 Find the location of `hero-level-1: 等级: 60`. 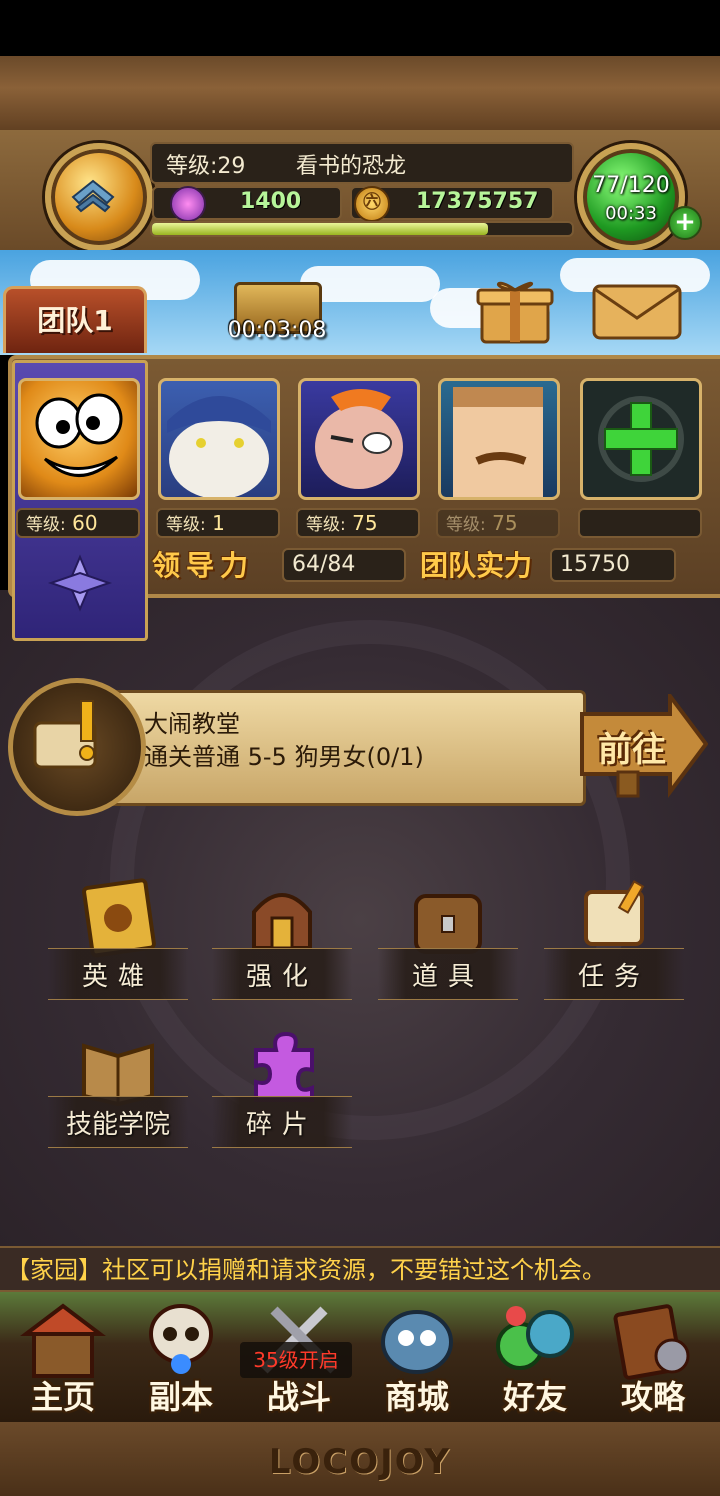

hero-level-1: 等级: 60 is located at coordinates (78, 523).